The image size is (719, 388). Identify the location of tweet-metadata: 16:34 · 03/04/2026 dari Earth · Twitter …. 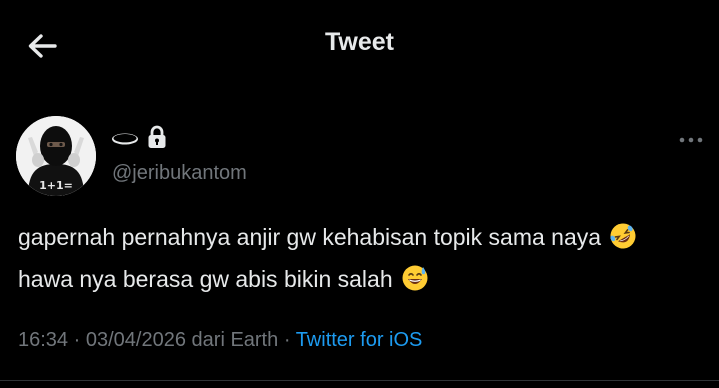
(220, 340).